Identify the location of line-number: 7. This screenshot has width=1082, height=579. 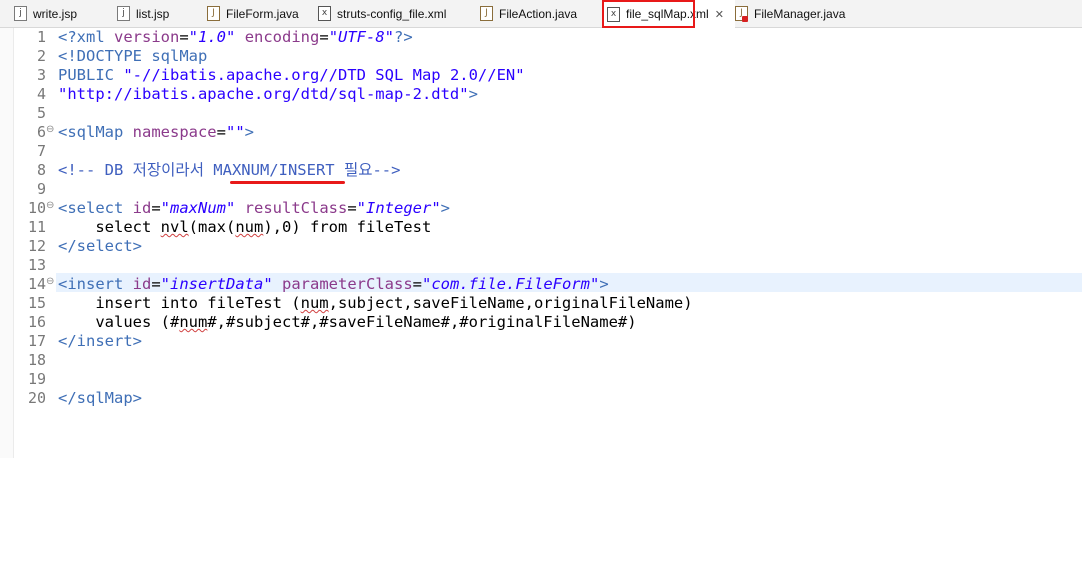
(41, 151).